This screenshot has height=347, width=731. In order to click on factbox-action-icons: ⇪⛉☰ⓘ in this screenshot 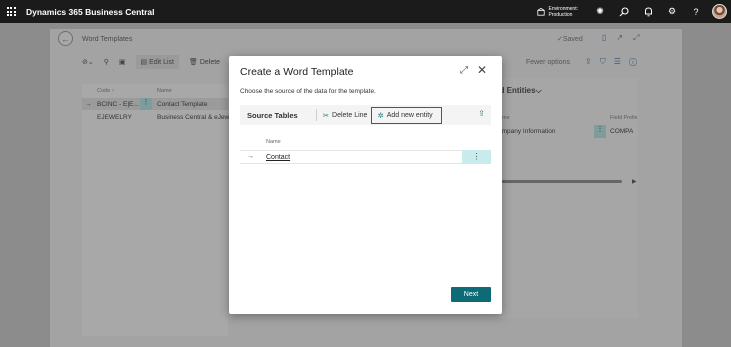, I will do `click(615, 62)`.